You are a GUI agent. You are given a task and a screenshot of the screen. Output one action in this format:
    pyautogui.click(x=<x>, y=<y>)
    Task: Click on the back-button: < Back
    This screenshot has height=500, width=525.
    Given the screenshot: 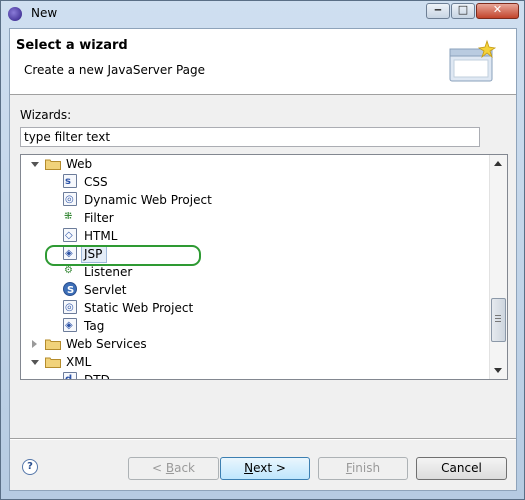 What is the action you would take?
    pyautogui.click(x=173, y=468)
    